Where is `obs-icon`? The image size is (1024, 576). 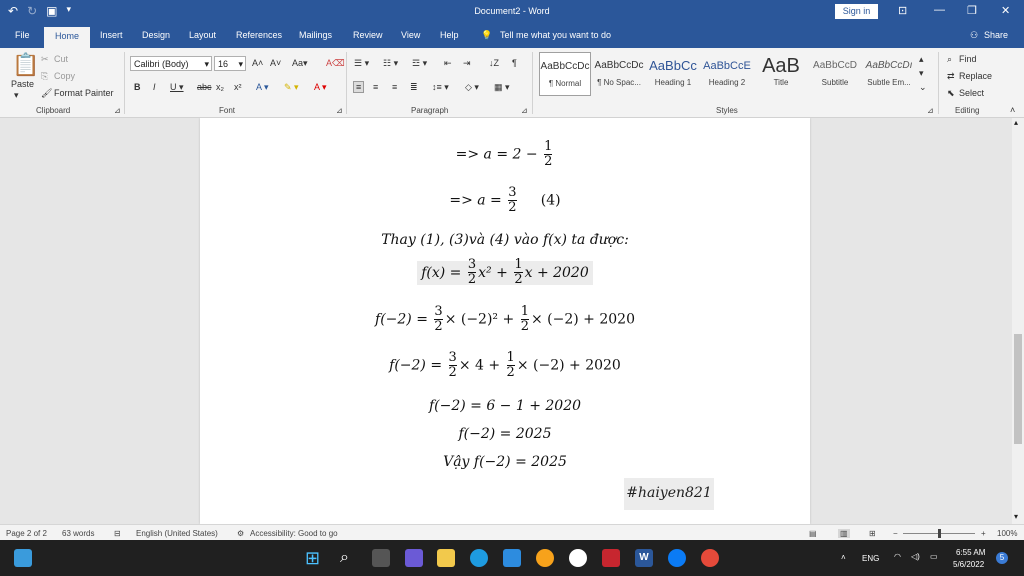 obs-icon is located at coordinates (578, 558).